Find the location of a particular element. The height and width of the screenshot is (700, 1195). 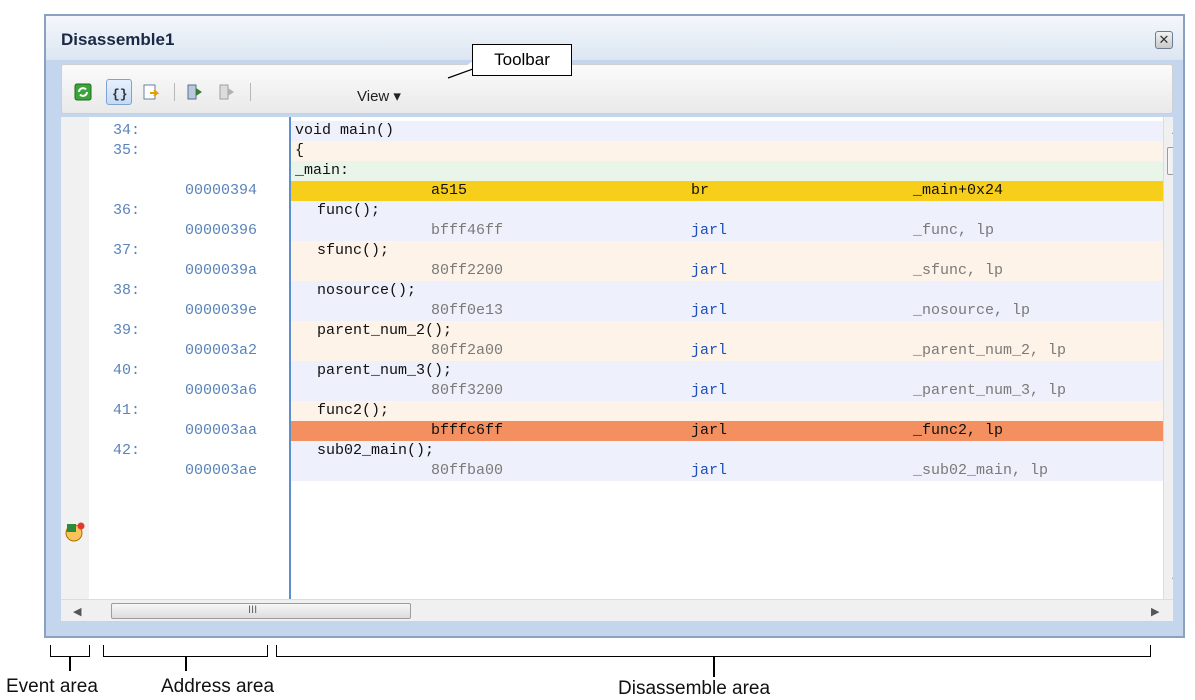

scroll-up-arrow: ▲ is located at coordinates (1171, 131).